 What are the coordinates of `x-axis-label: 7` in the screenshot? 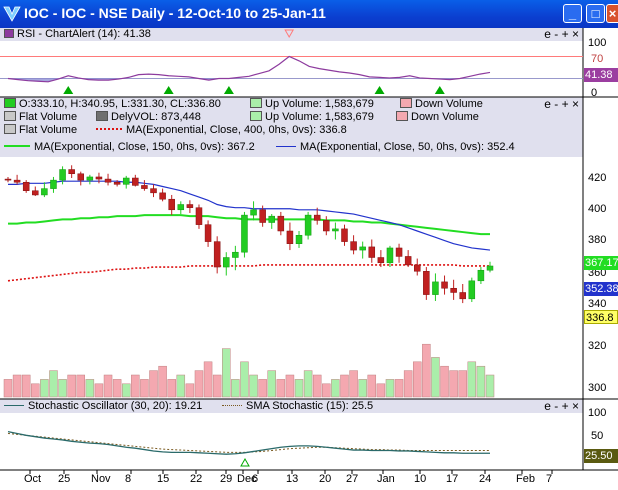 It's located at (549, 479).